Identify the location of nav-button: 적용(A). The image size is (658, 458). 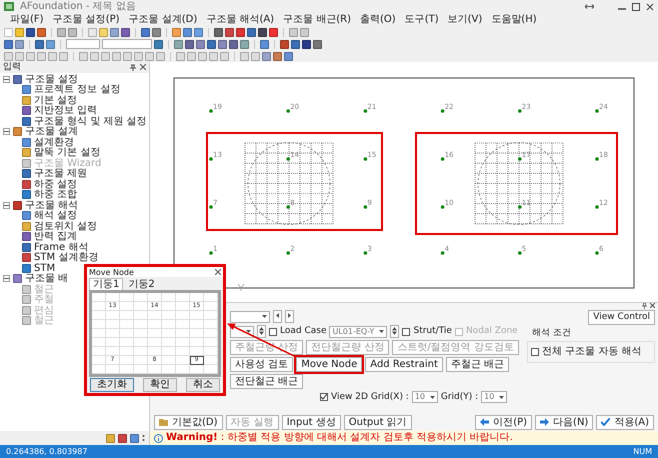
(625, 422).